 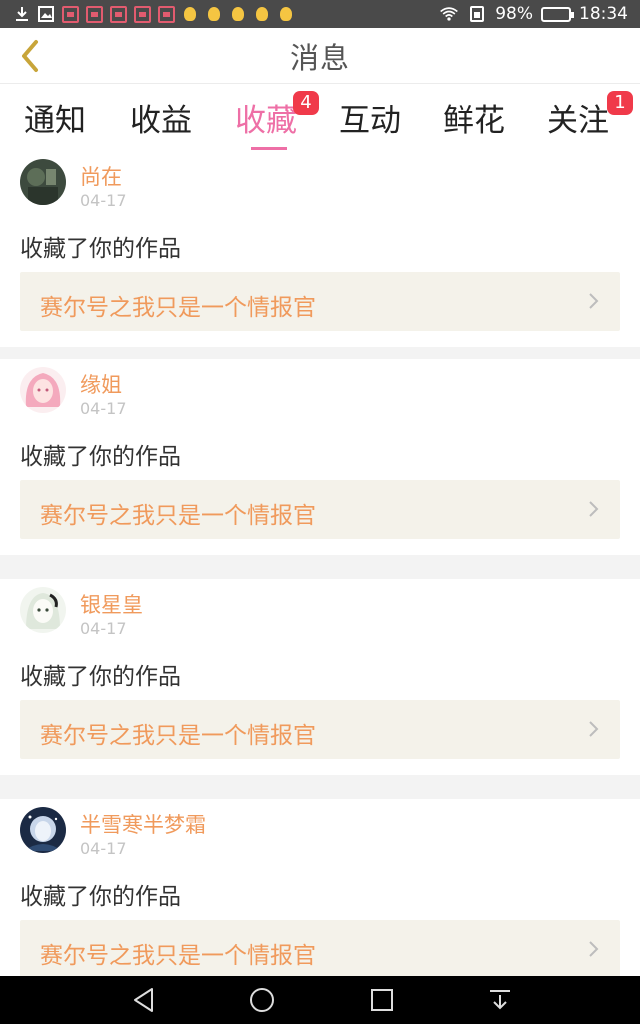 I want to click on tab-label: 互动, so click(x=370, y=121).